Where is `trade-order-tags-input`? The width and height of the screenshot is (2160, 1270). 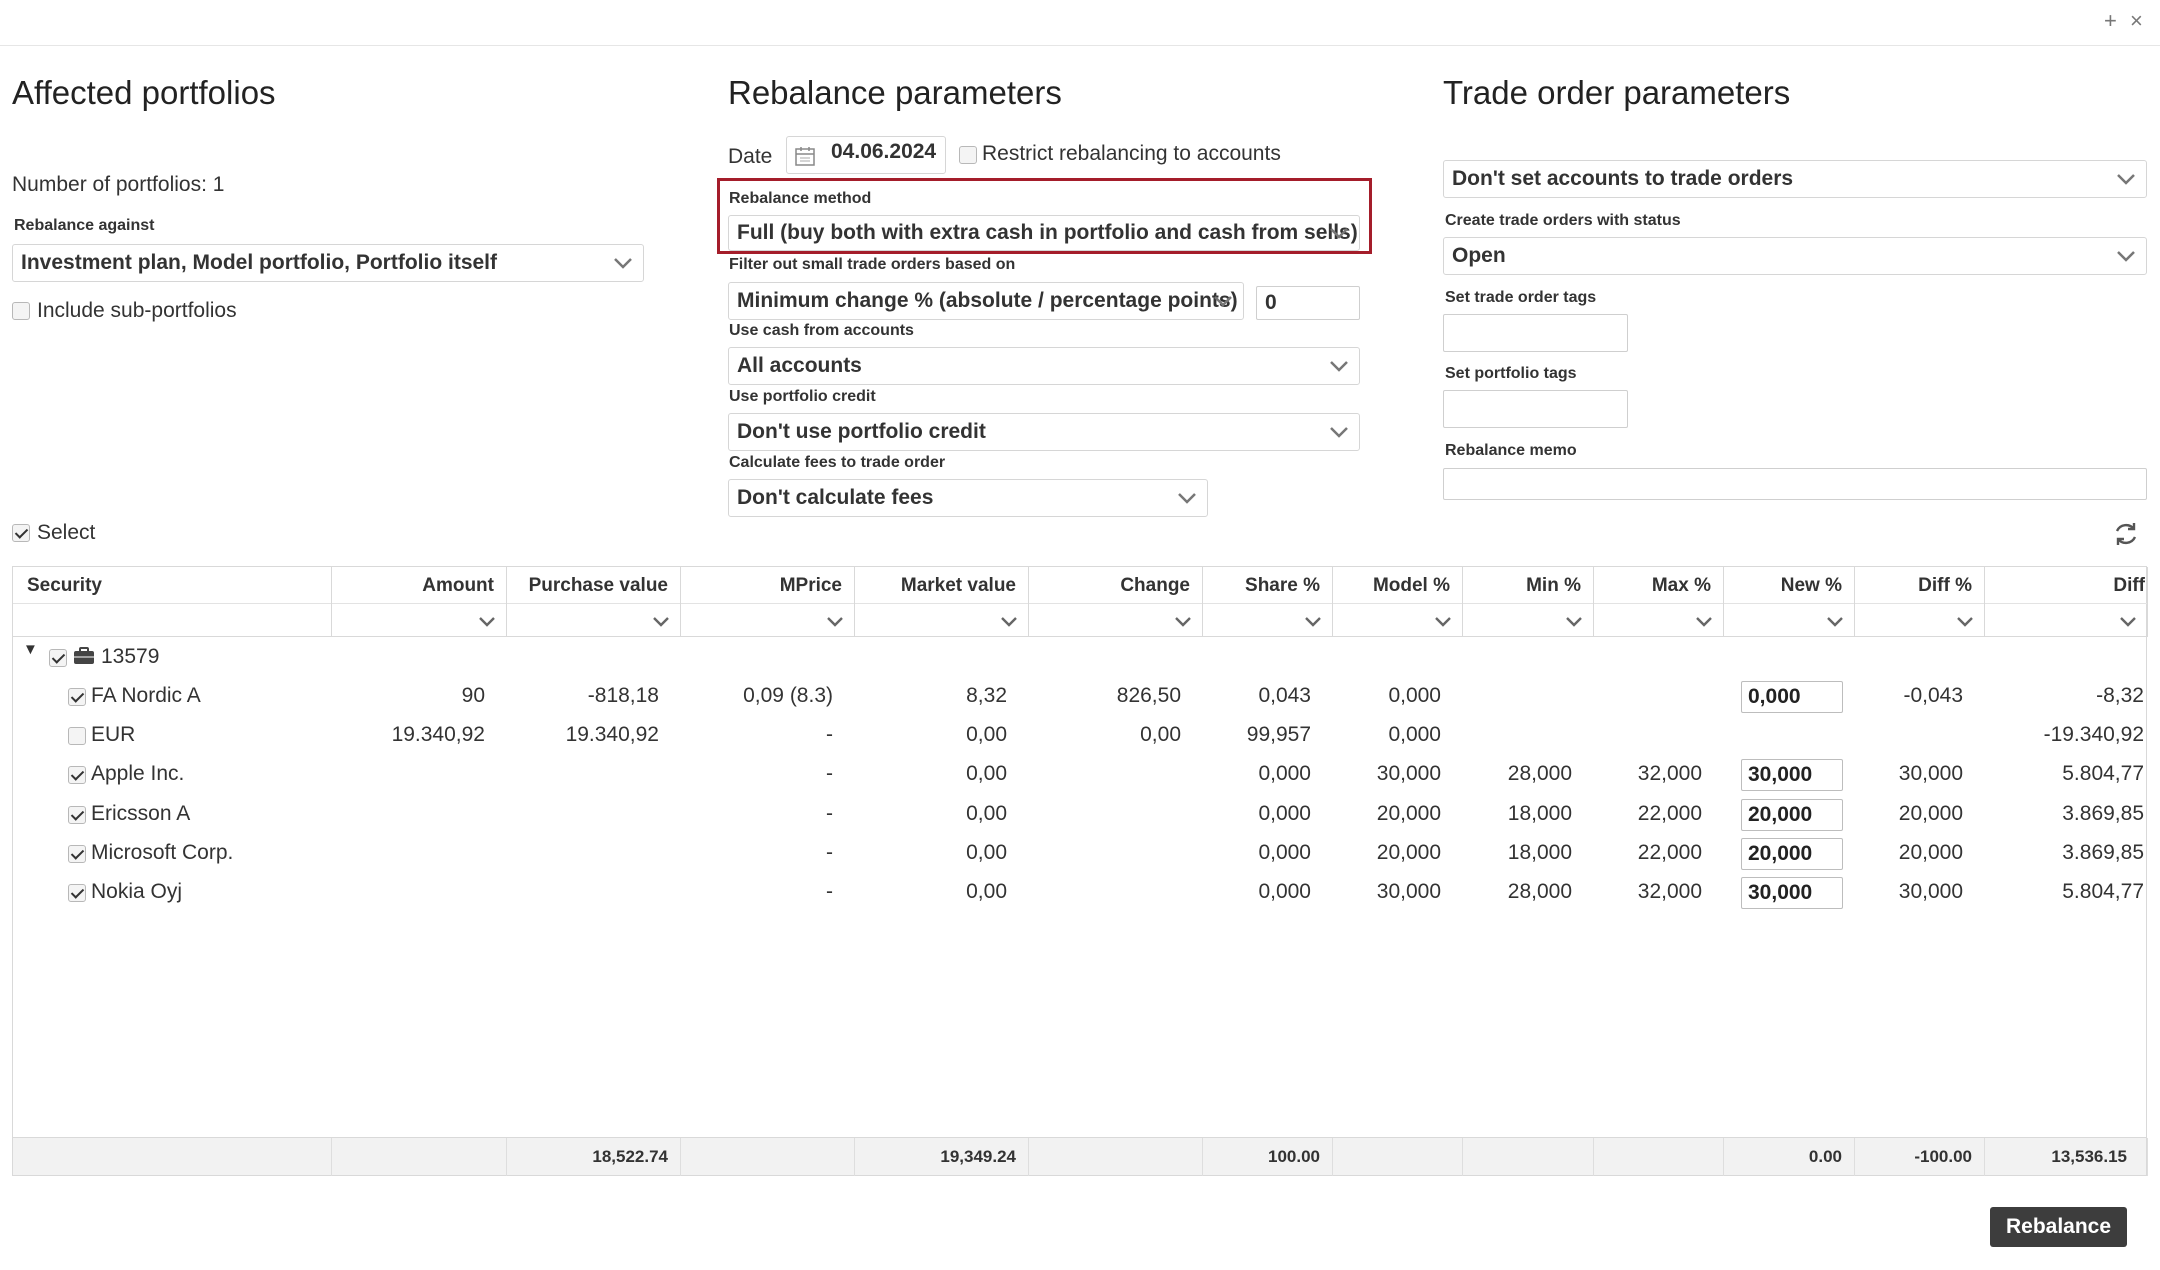 trade-order-tags-input is located at coordinates (1535, 333).